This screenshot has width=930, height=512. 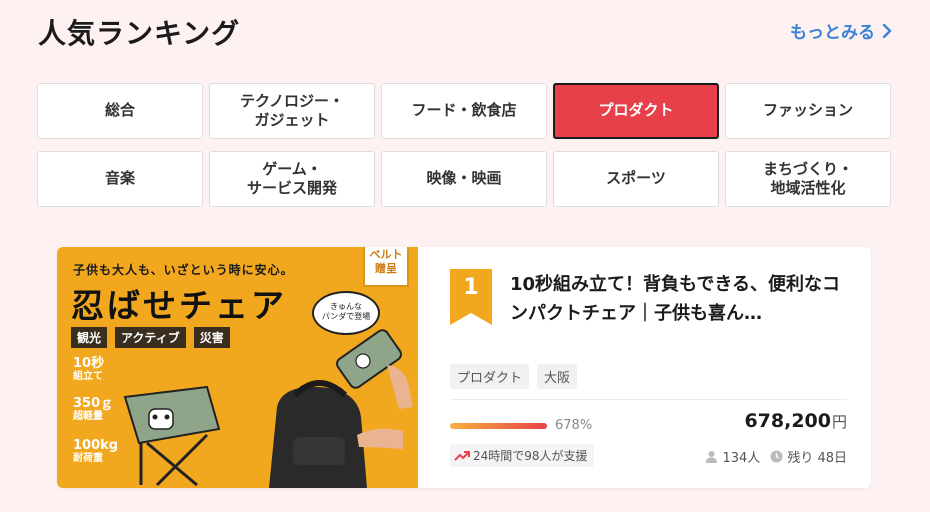 I want to click on project-tags: プロダクト 大阪, so click(x=514, y=376).